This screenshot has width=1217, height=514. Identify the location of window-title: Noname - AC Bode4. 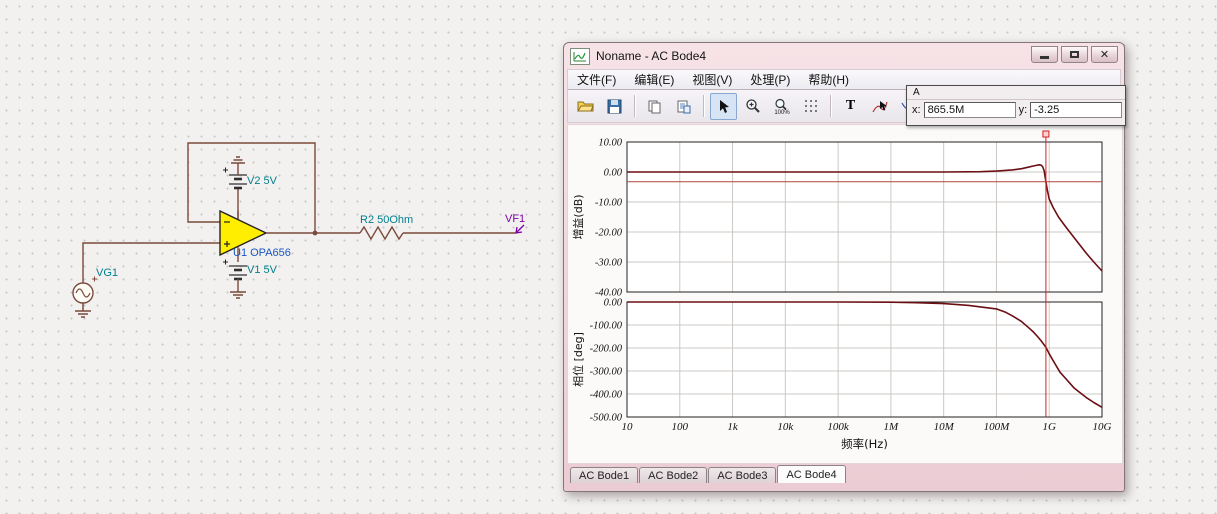
(651, 56).